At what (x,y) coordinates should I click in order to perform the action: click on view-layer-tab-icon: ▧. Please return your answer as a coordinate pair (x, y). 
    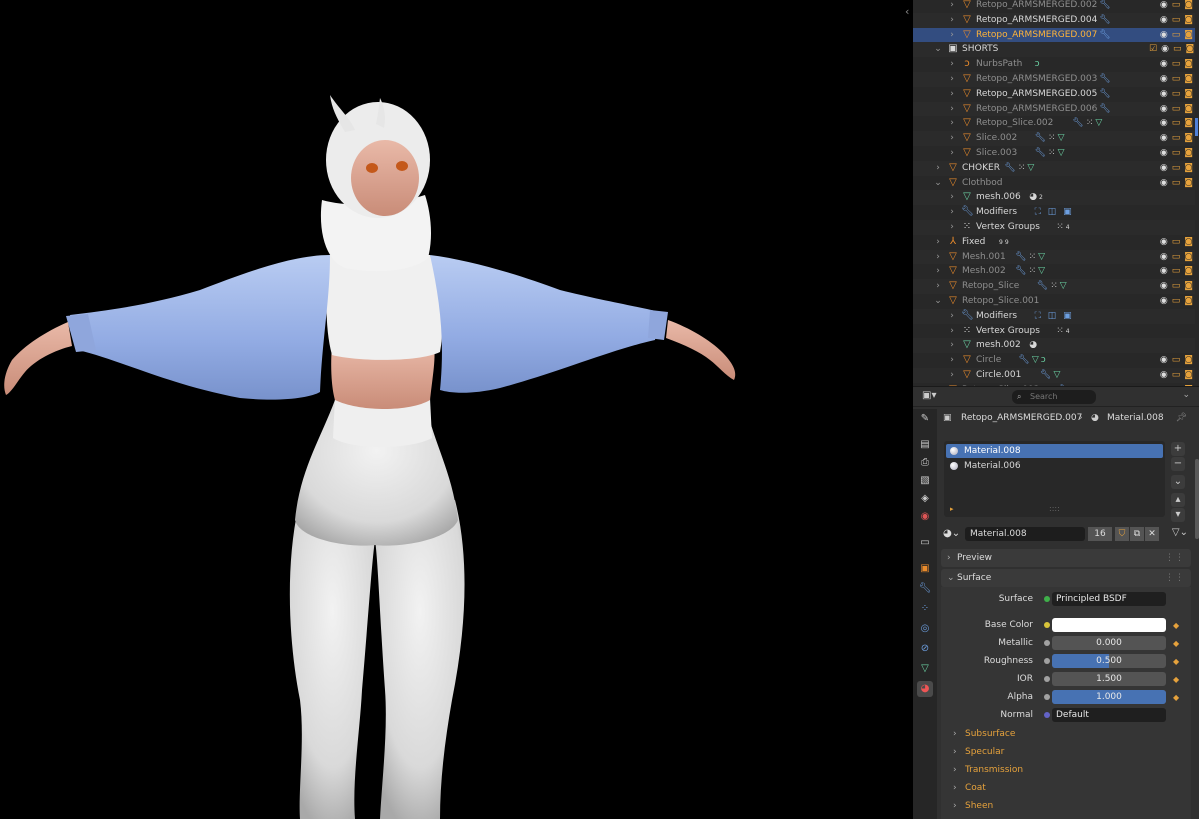
    Looking at the image, I should click on (925, 481).